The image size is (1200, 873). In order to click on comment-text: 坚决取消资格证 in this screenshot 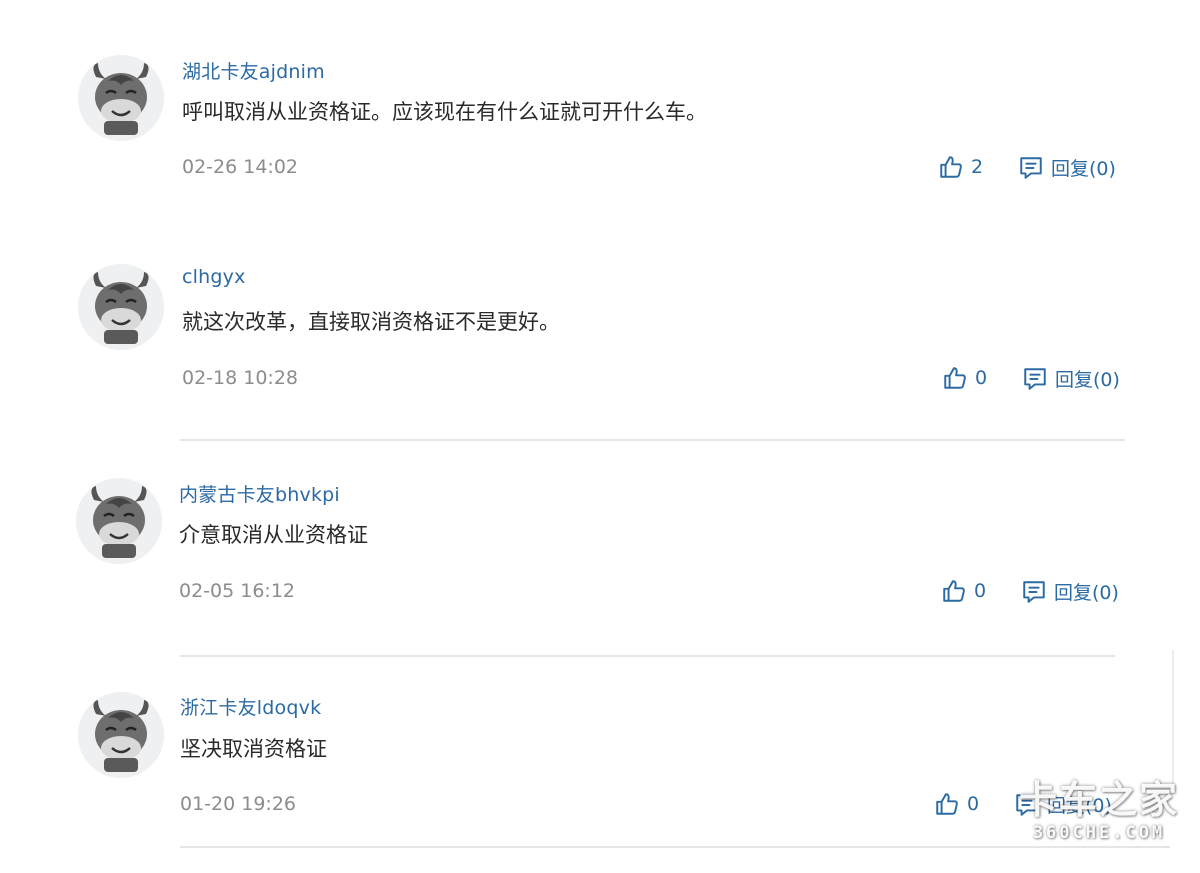, I will do `click(253, 749)`.